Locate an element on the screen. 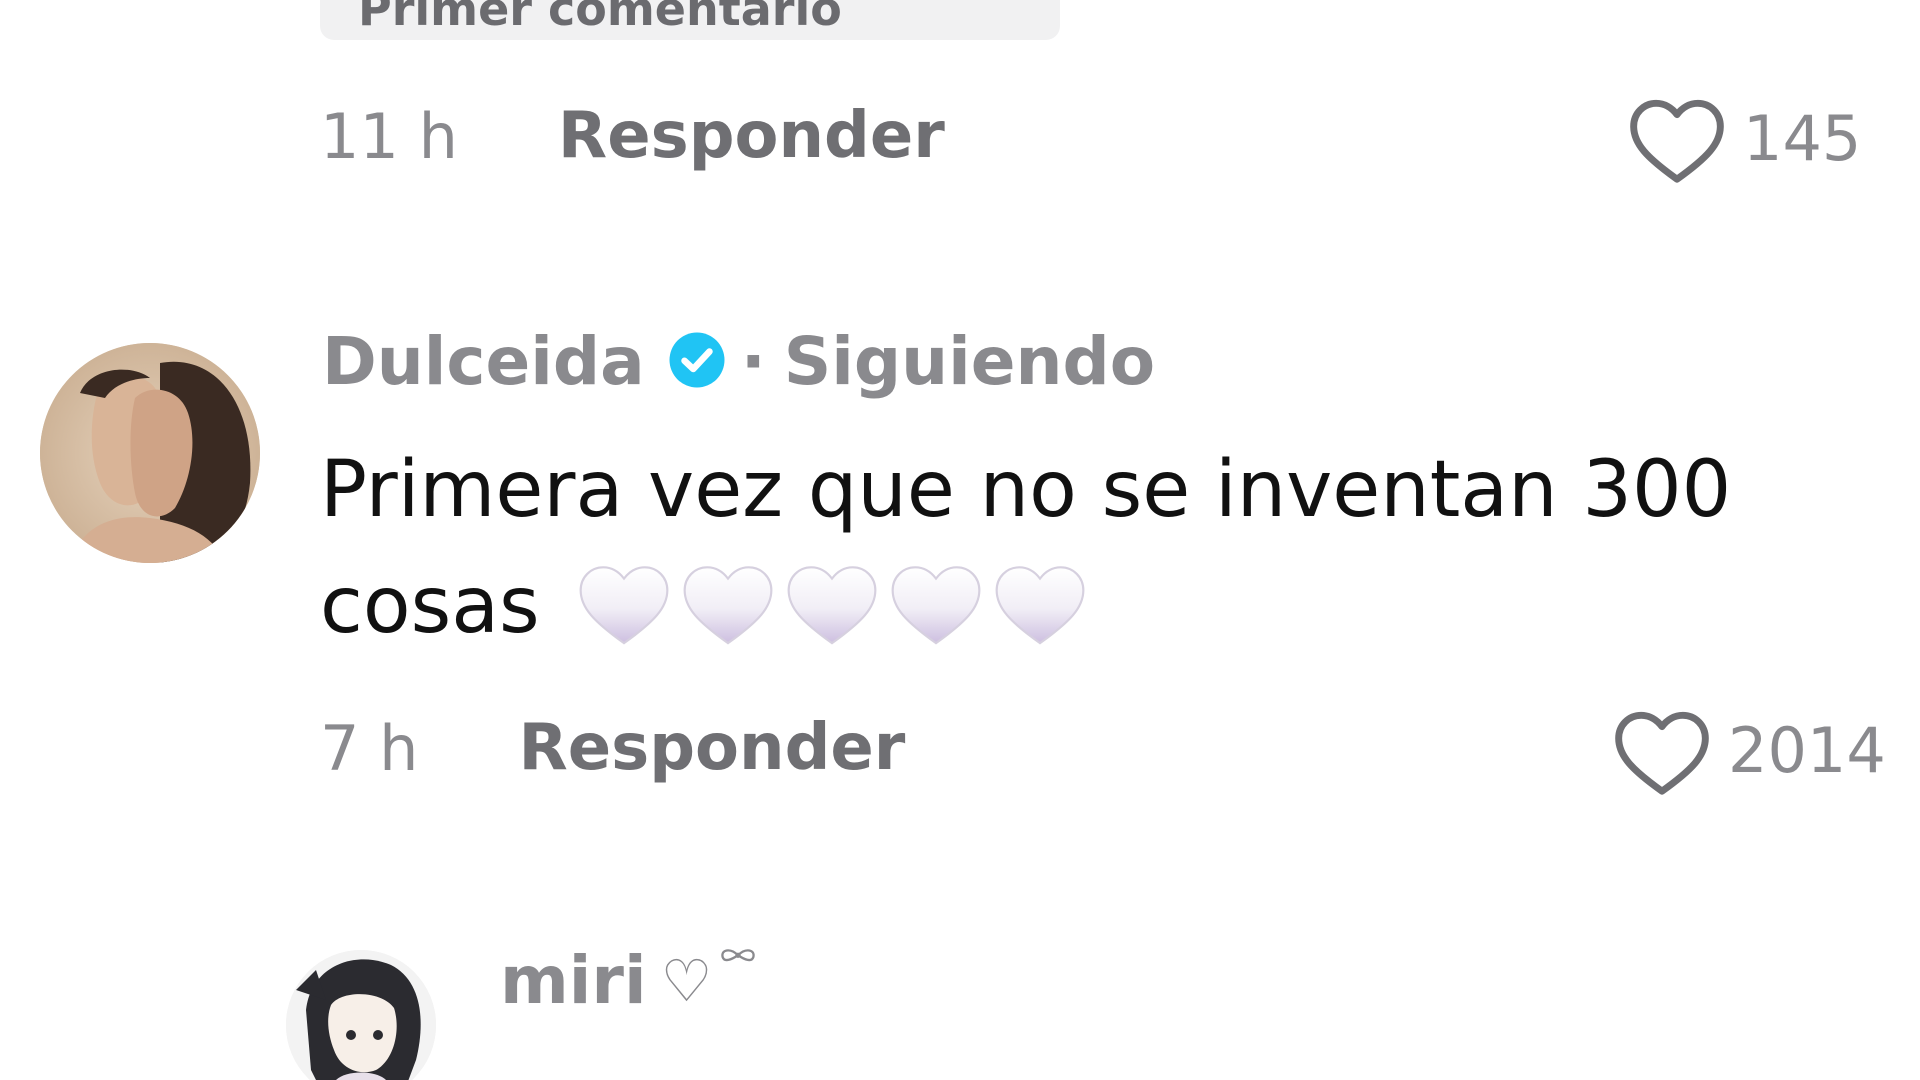  like-button: 145 is located at coordinates (1743, 138).